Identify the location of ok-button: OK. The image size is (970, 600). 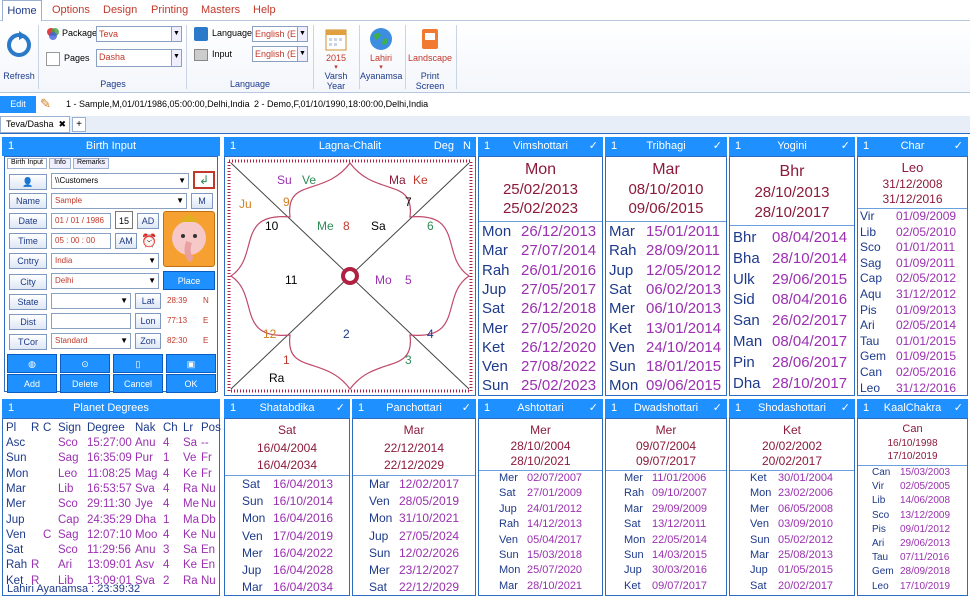
(191, 383).